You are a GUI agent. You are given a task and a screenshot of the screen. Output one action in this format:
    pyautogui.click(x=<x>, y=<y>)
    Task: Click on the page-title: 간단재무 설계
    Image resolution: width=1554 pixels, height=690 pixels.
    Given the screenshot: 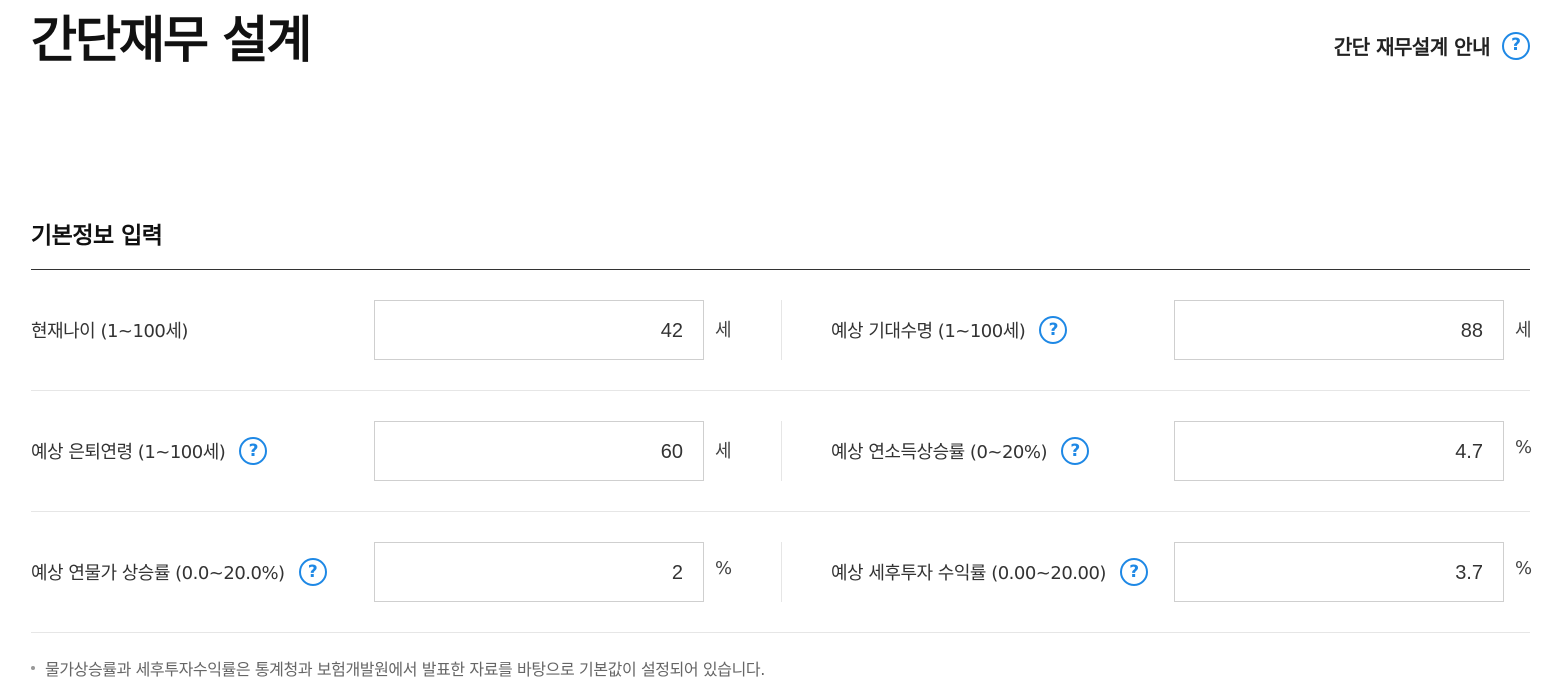 What is the action you would take?
    pyautogui.click(x=171, y=40)
    